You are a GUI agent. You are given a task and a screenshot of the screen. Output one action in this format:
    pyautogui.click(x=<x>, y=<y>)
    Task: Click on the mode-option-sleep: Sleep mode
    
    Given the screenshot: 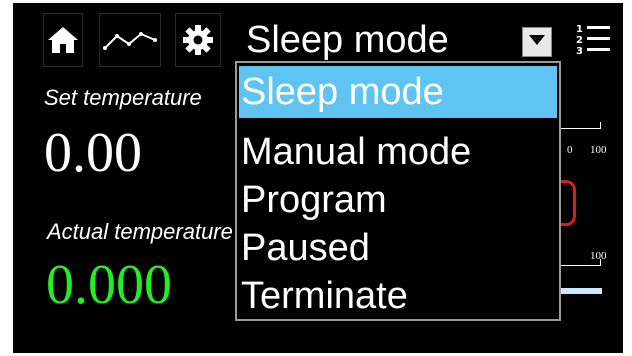 What is the action you would take?
    pyautogui.click(x=342, y=92)
    